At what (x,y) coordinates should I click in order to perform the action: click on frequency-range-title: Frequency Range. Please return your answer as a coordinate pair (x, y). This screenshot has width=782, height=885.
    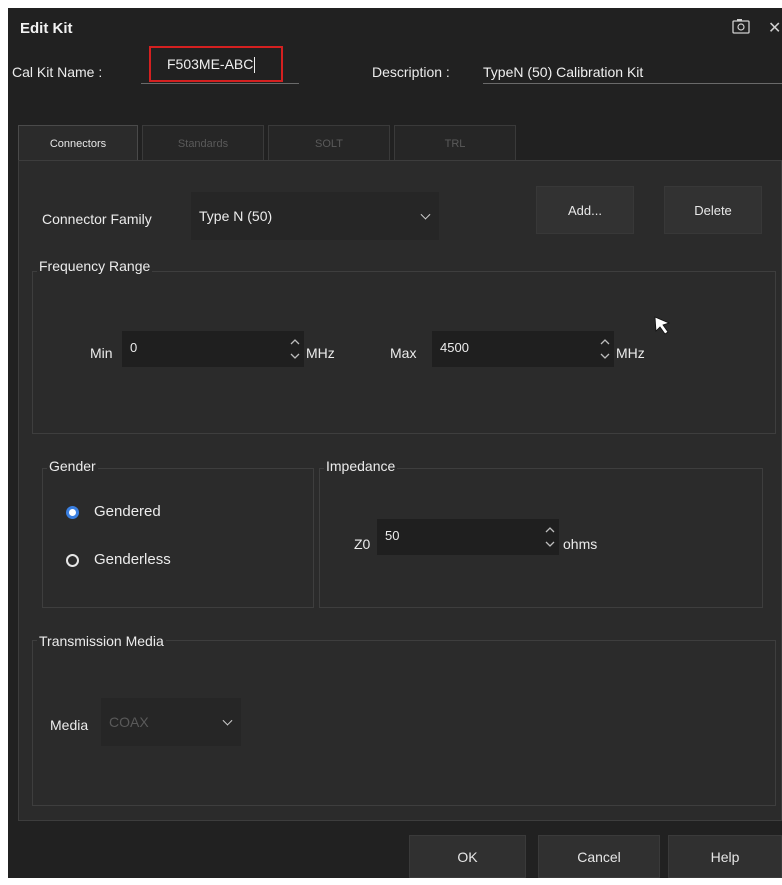
    Looking at the image, I should click on (95, 266).